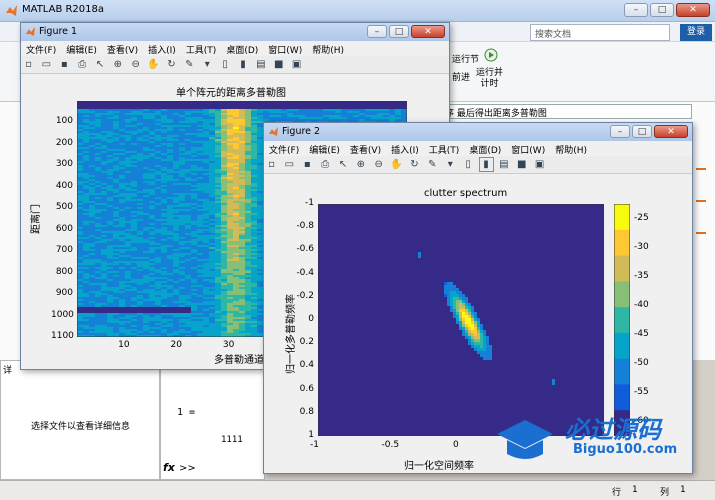  Describe the element at coordinates (305, 295) in the screenshot. I see `figure2-ytick-label: -0.2` at that location.